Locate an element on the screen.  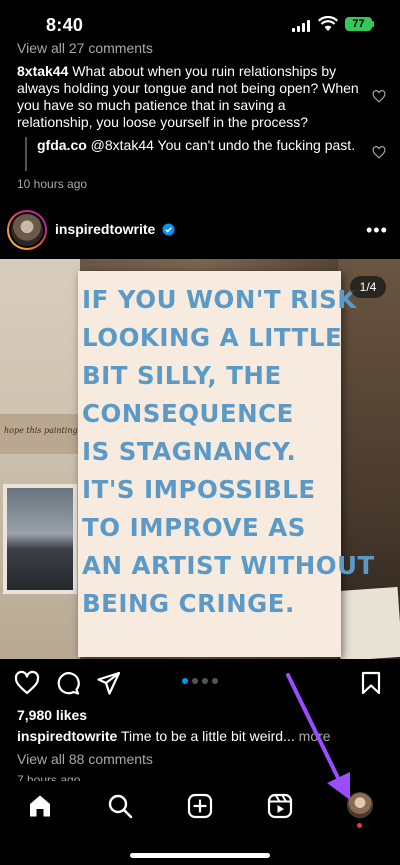
story-avatar is located at coordinates (27, 230).